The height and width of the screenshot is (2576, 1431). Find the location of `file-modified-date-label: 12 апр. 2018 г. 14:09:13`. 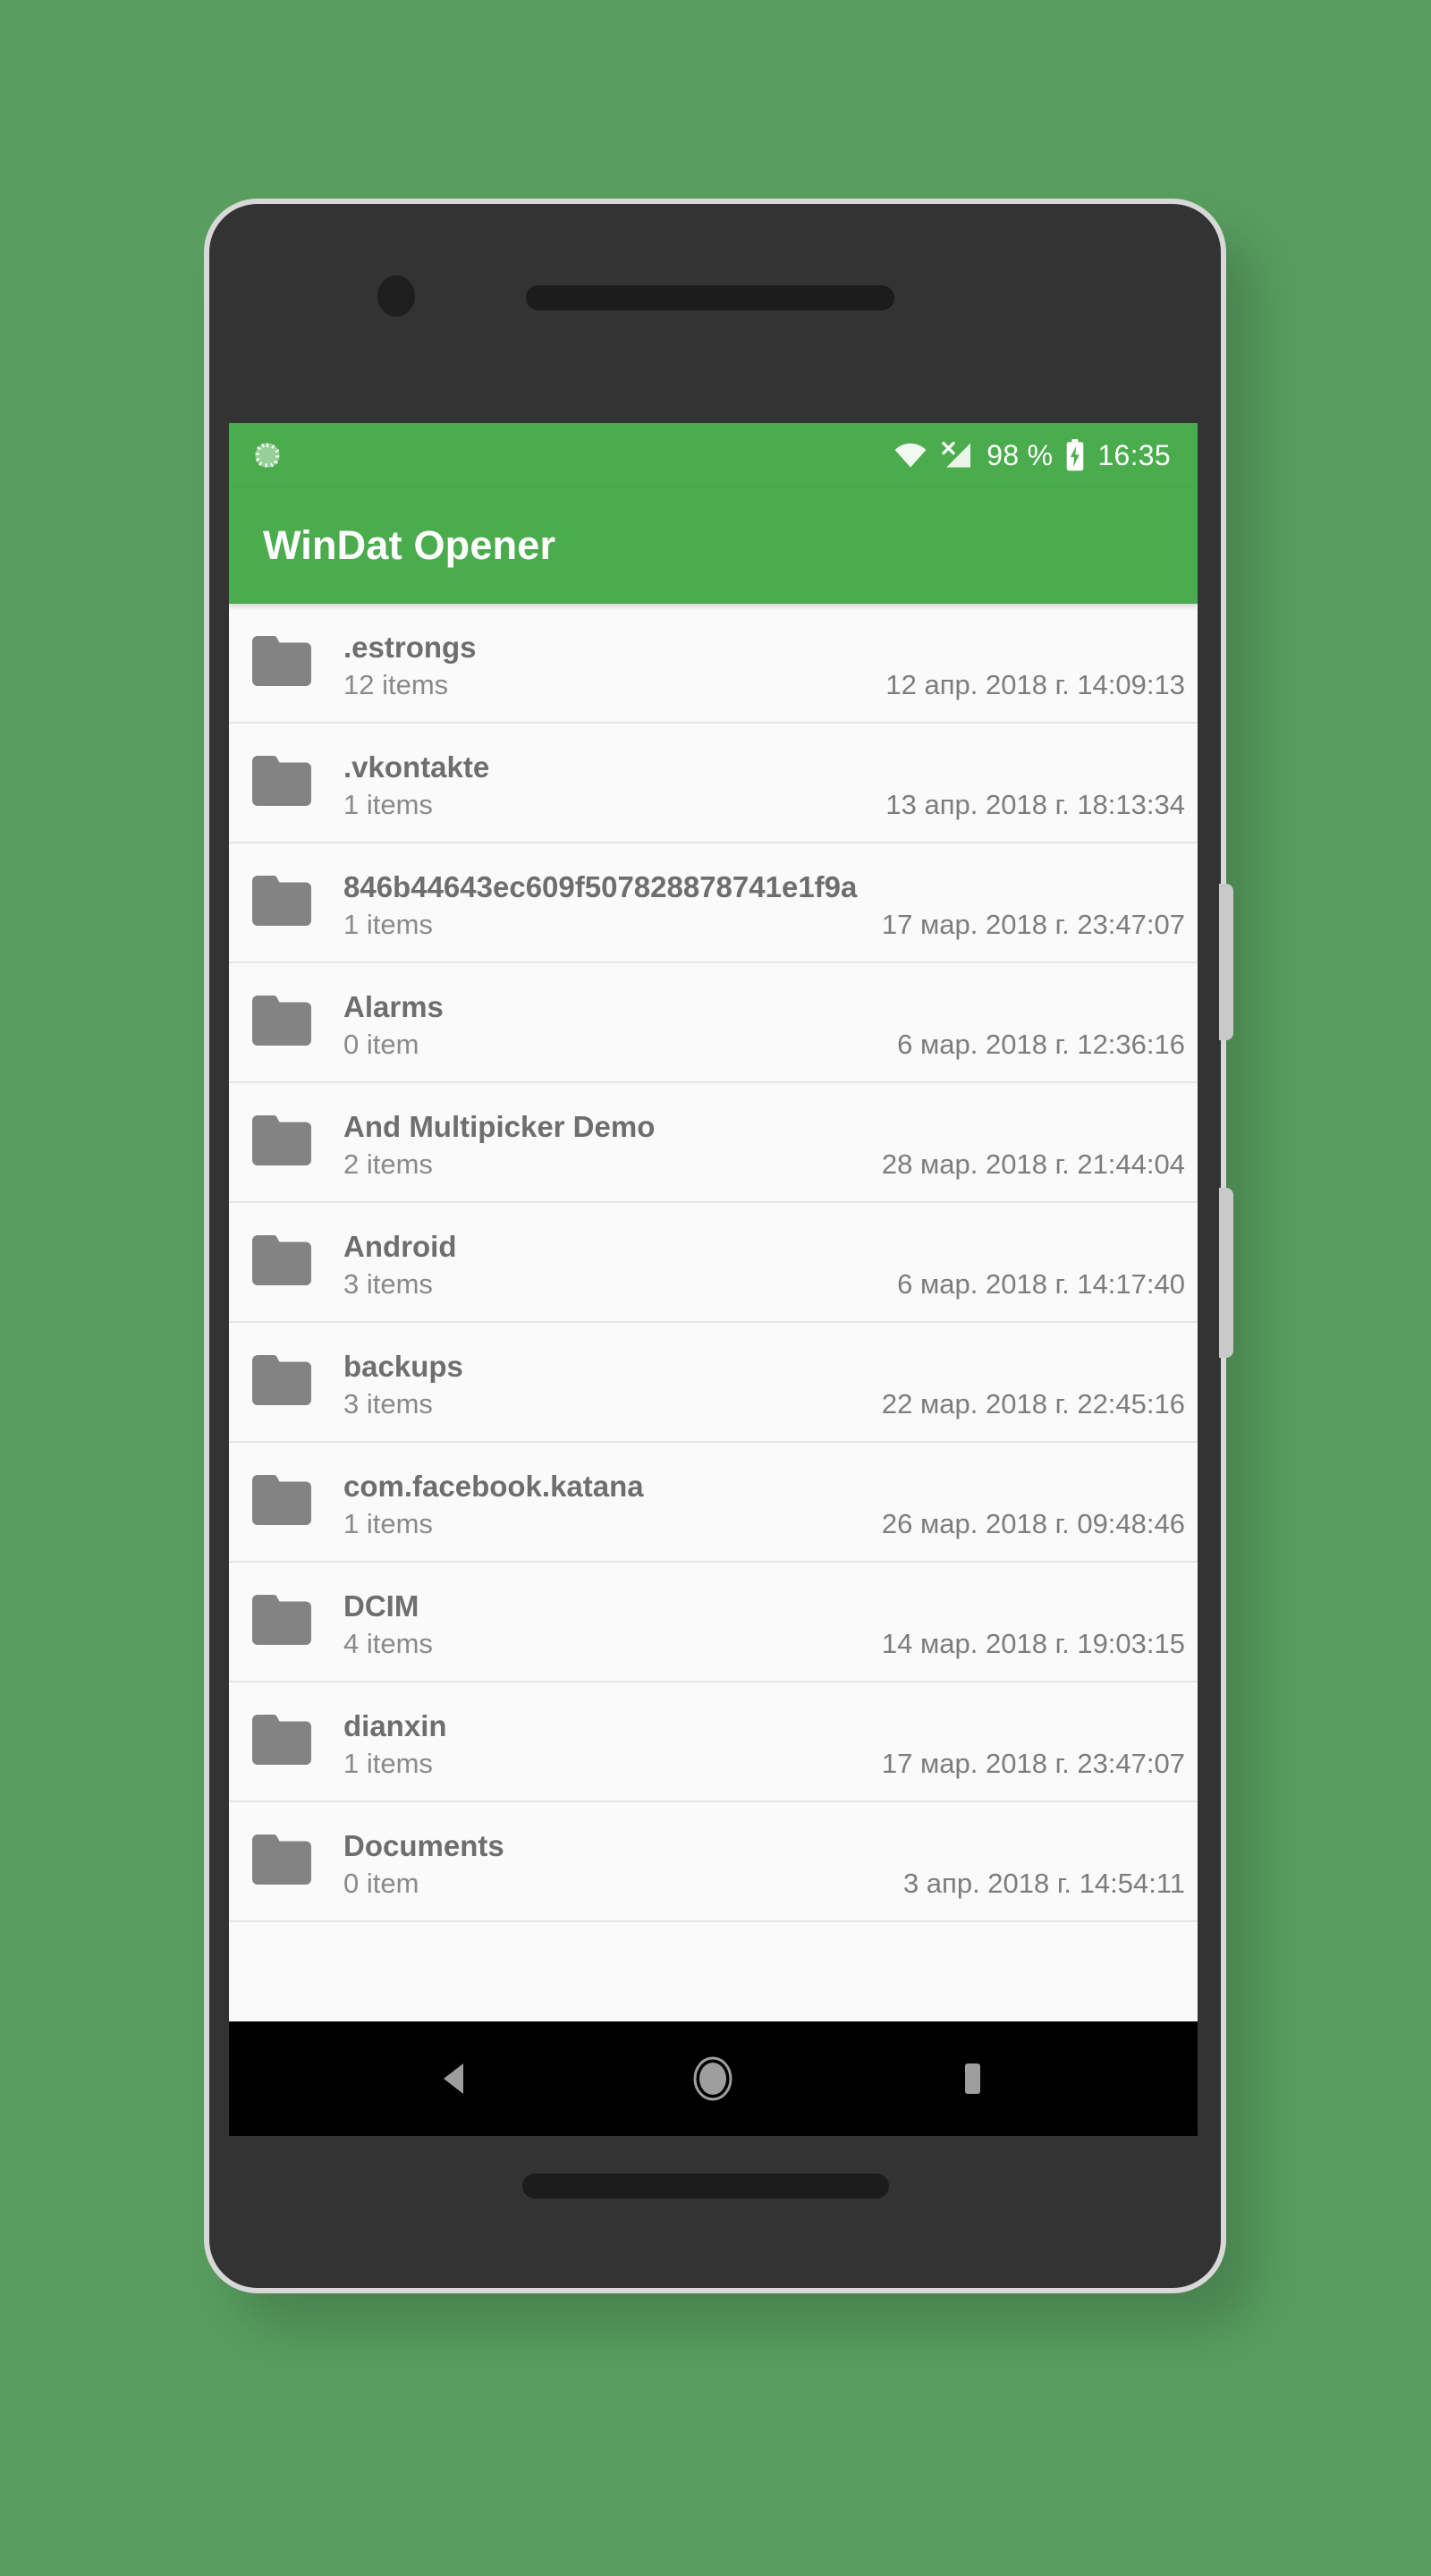

file-modified-date-label: 12 апр. 2018 г. 14:09:13 is located at coordinates (1035, 685).